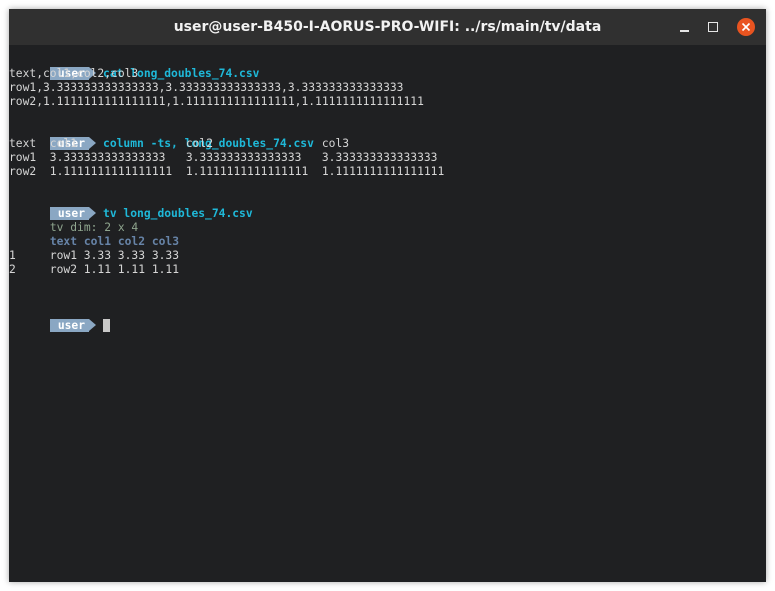 The height and width of the screenshot is (591, 775). I want to click on tv-row-index: 2, so click(12, 269).